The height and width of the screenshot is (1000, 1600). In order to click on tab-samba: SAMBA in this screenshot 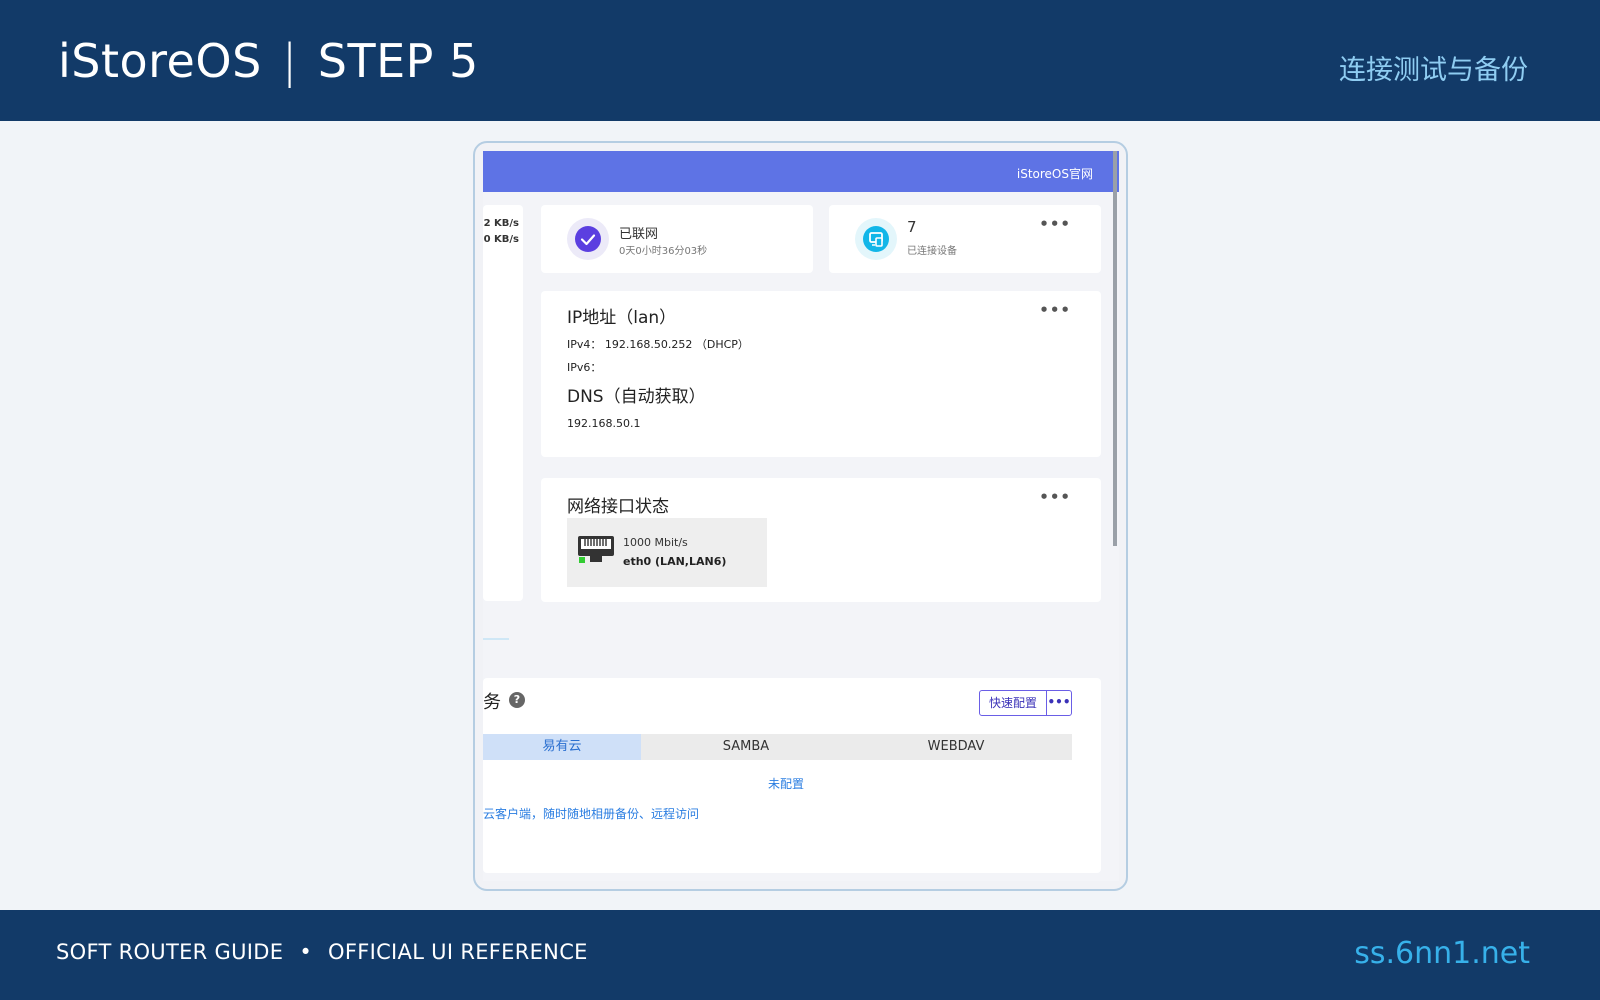, I will do `click(746, 747)`.